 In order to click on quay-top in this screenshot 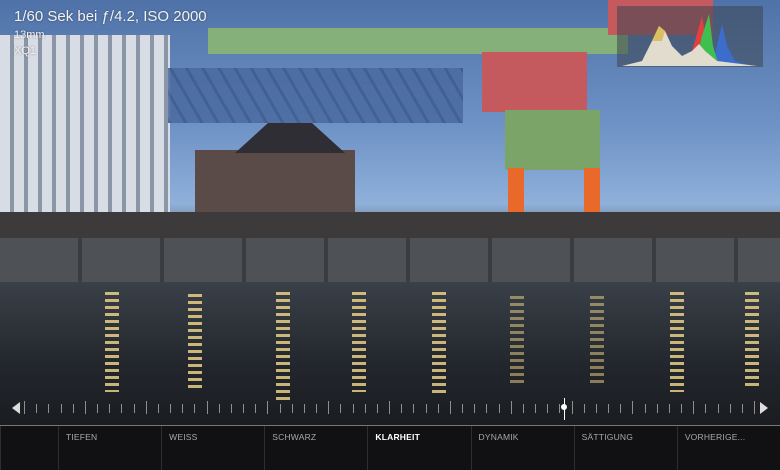, I will do `click(390, 225)`.